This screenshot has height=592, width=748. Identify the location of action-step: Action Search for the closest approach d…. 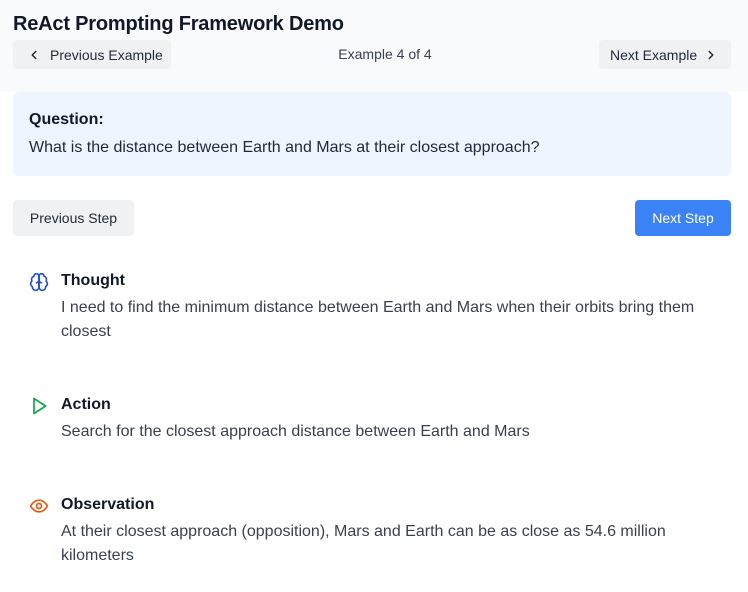
(379, 419).